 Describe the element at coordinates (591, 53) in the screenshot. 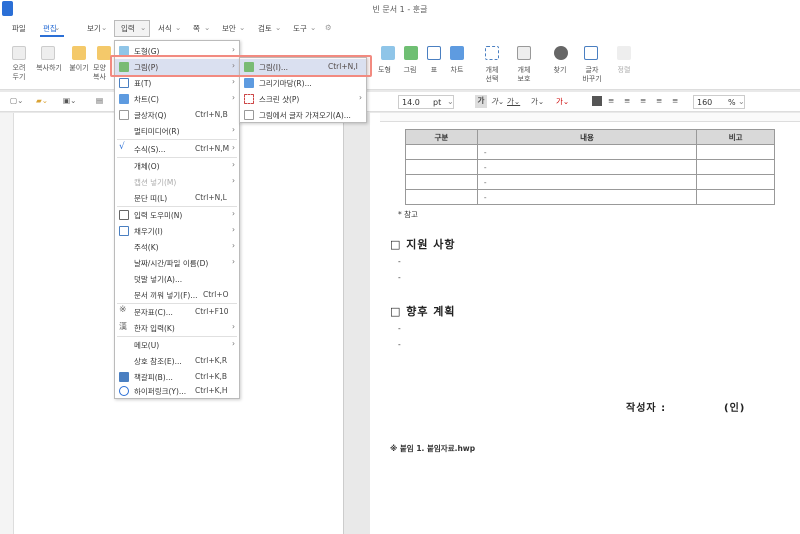

I see `replace-icon` at that location.